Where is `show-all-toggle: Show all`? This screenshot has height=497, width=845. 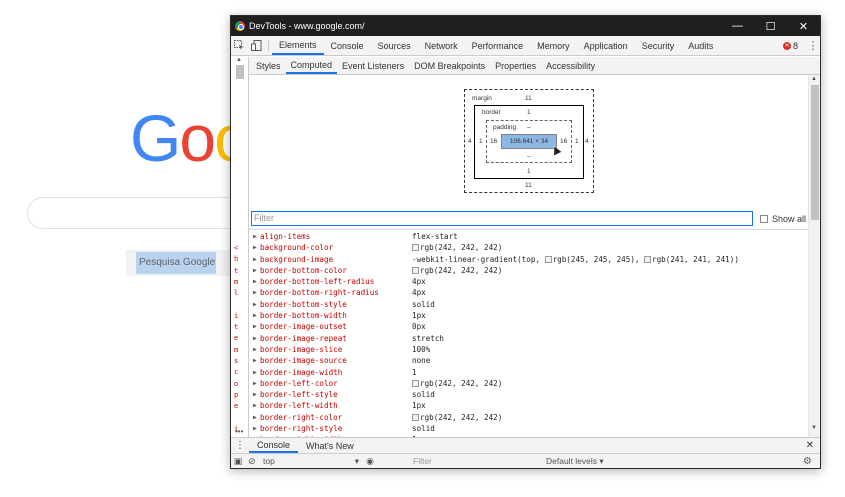
show-all-toggle: Show all is located at coordinates (783, 219).